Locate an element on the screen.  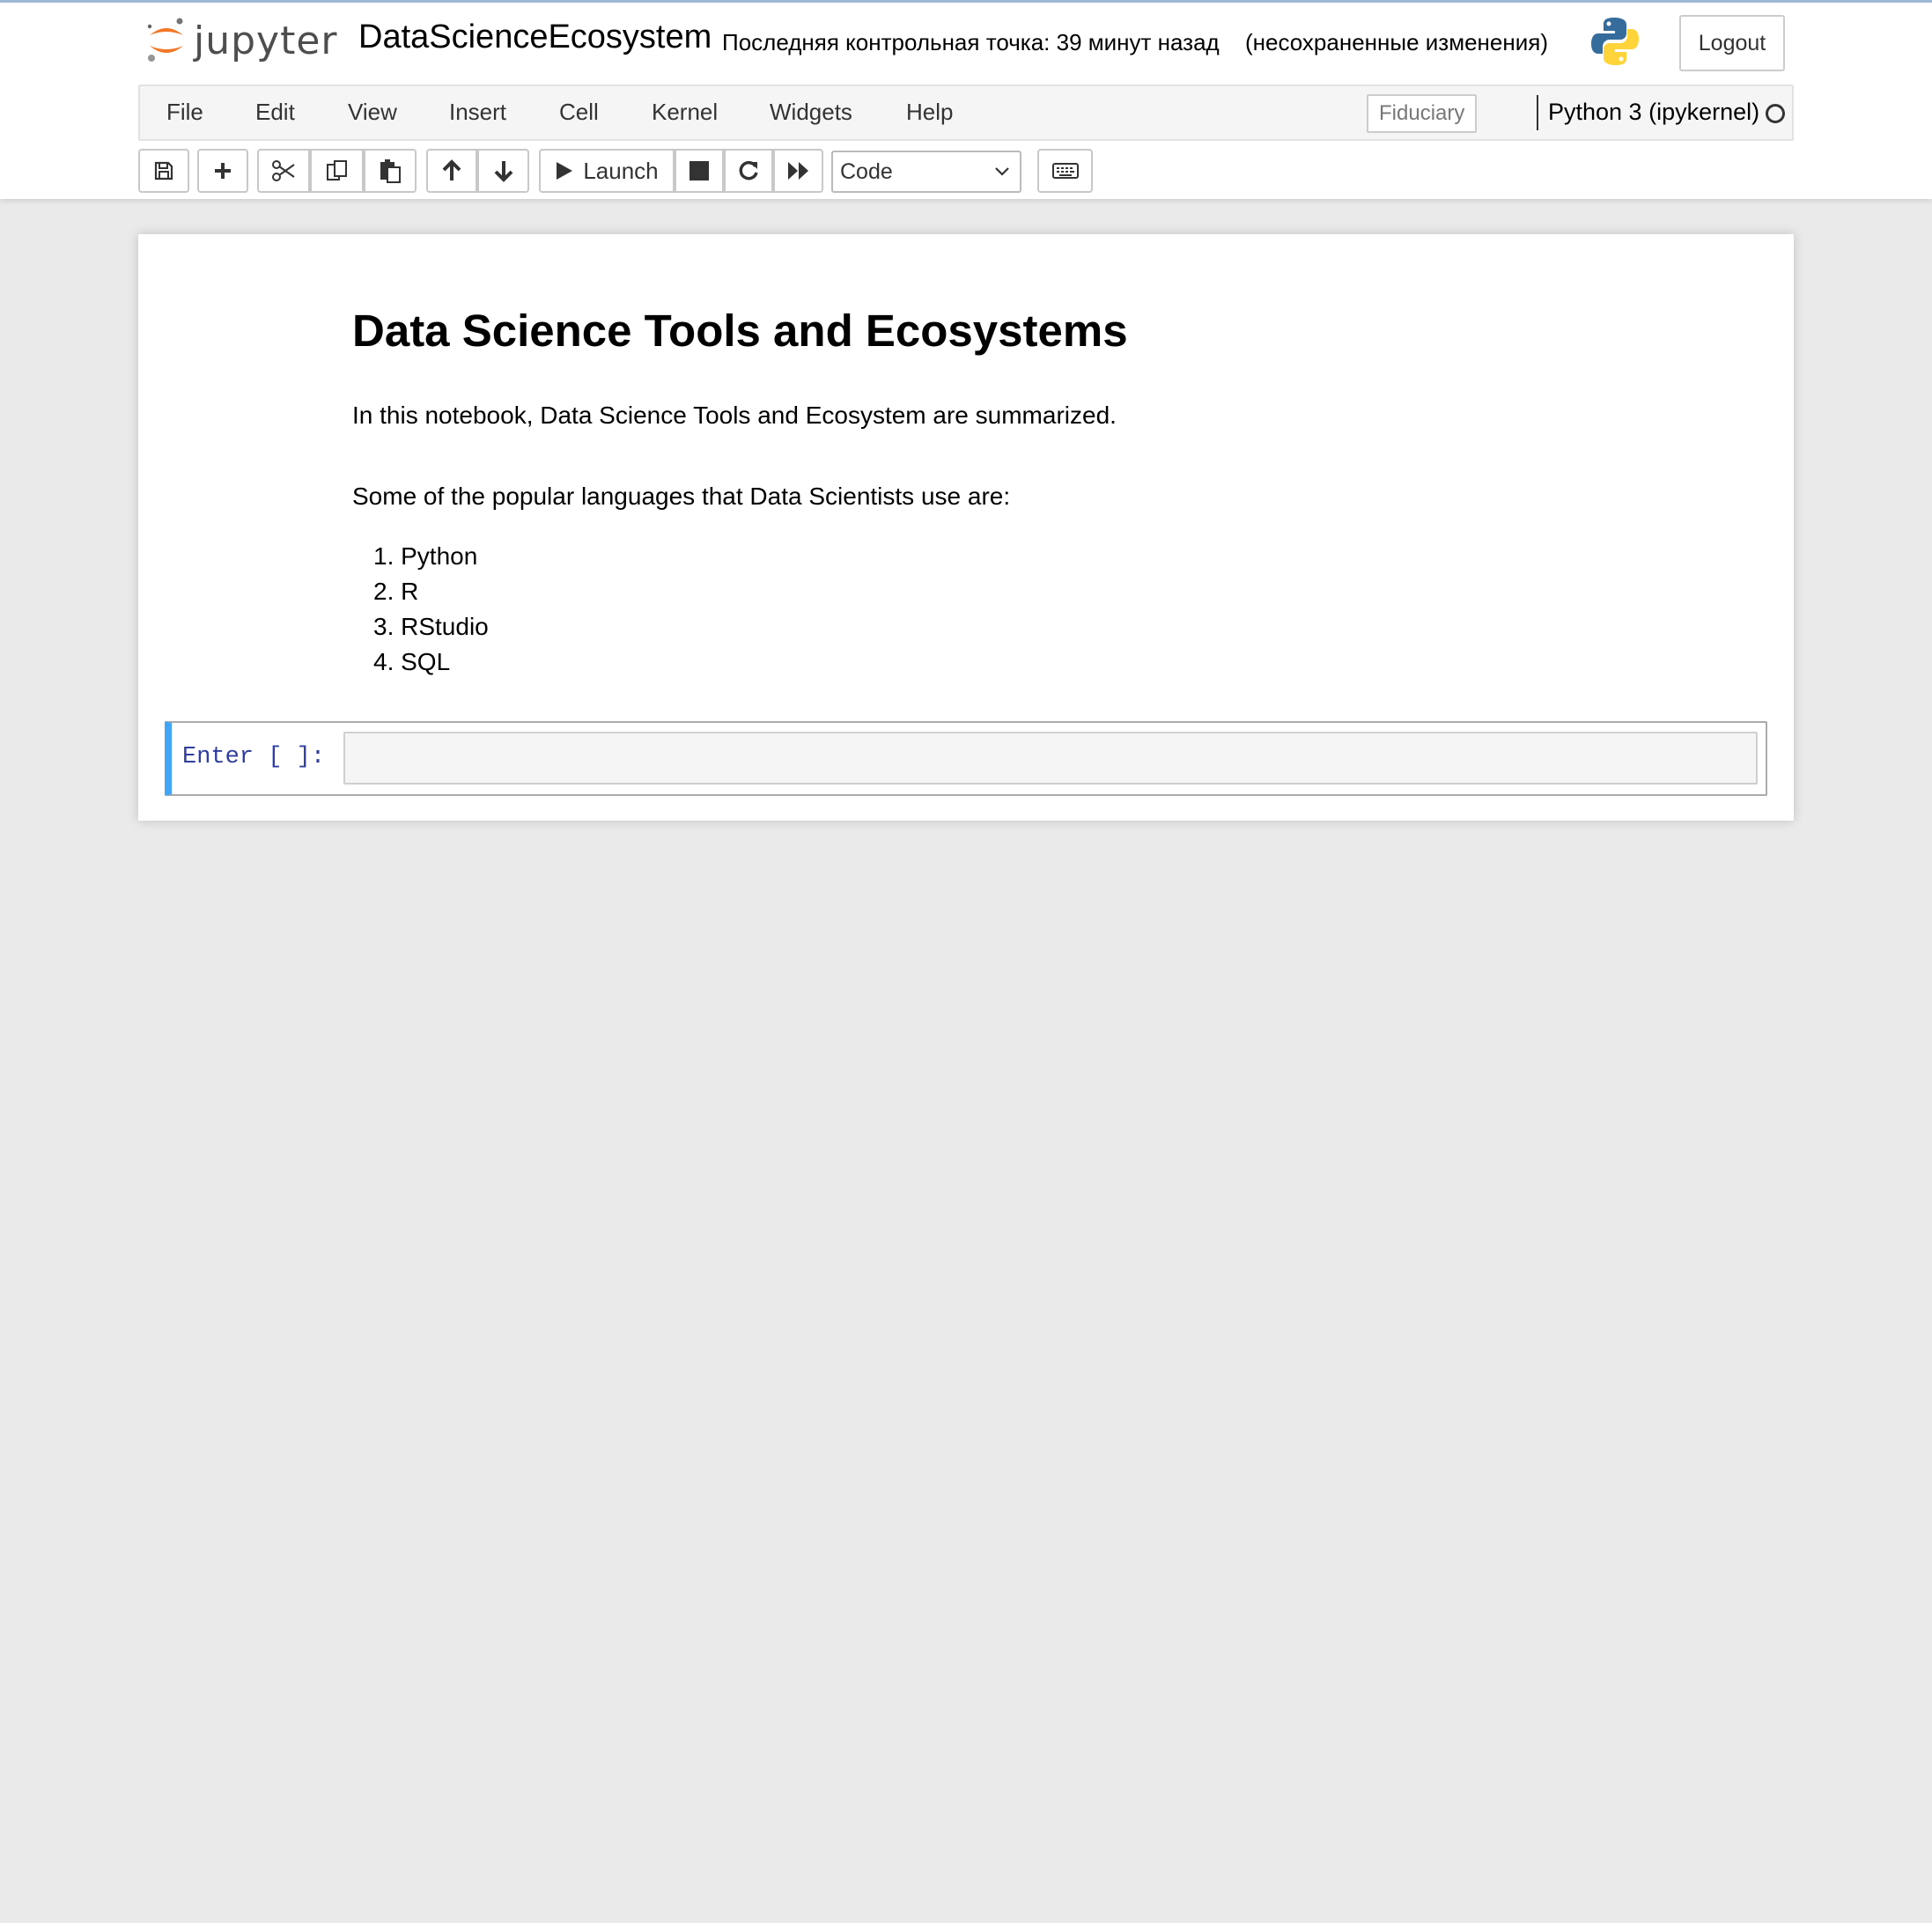
paste-icon is located at coordinates (390, 171).